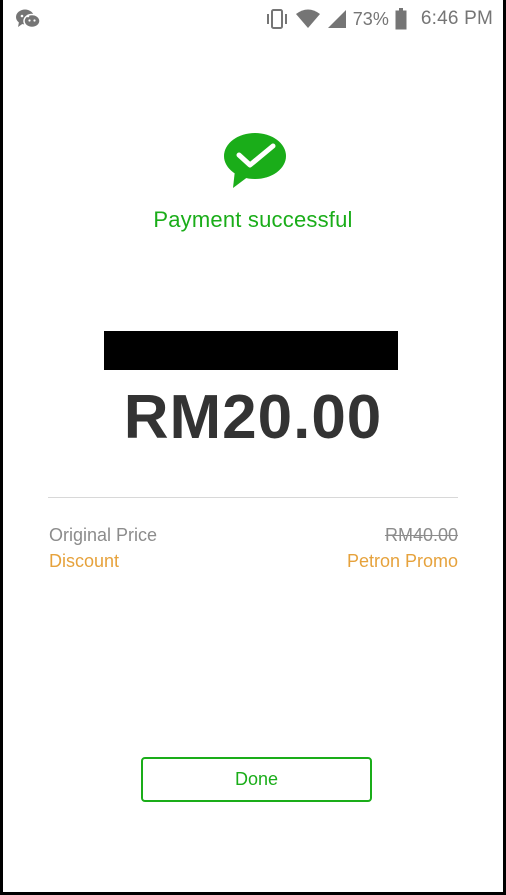 The image size is (506, 895). Describe the element at coordinates (29, 19) in the screenshot. I see `wechat-icon` at that location.